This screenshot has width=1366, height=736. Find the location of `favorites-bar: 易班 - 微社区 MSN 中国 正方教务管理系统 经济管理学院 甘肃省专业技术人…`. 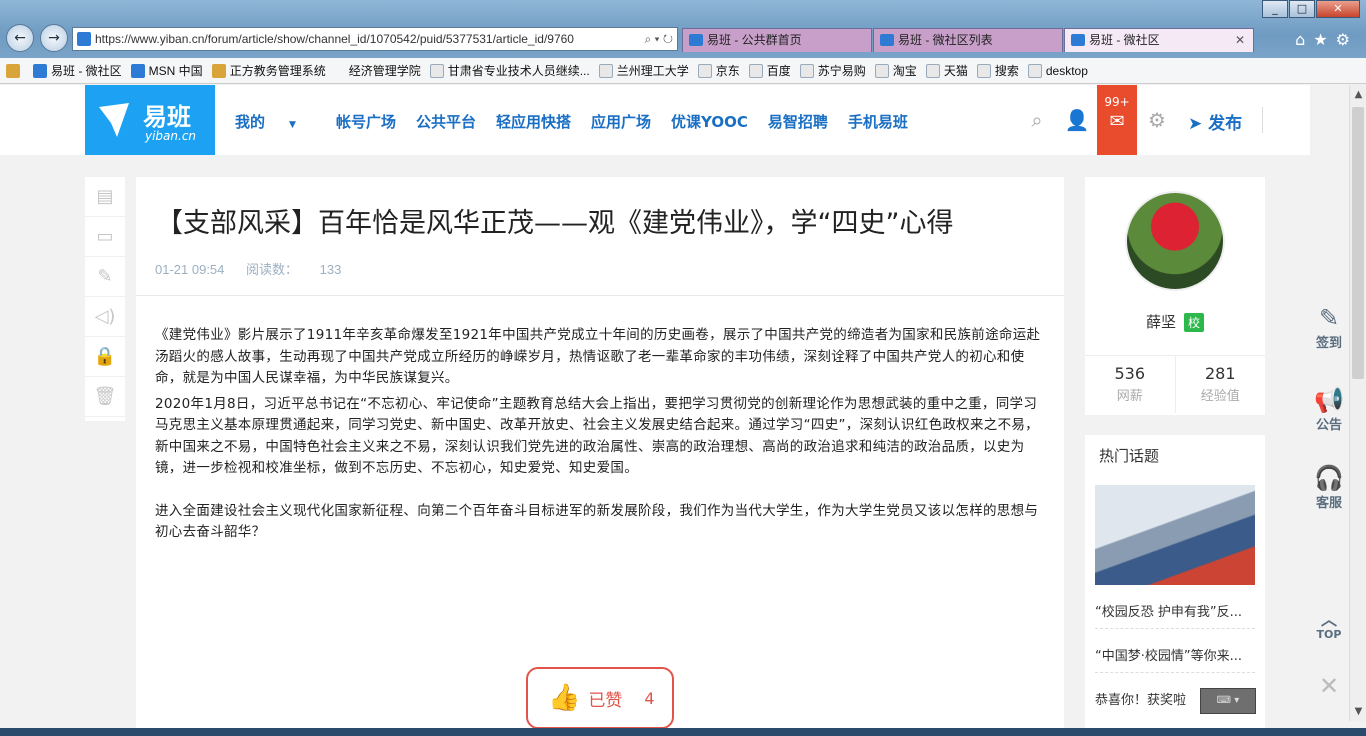

favorites-bar: 易班 - 微社区 MSN 中国 正方教务管理系统 经济管理学院 甘肃省专业技术人… is located at coordinates (683, 71).